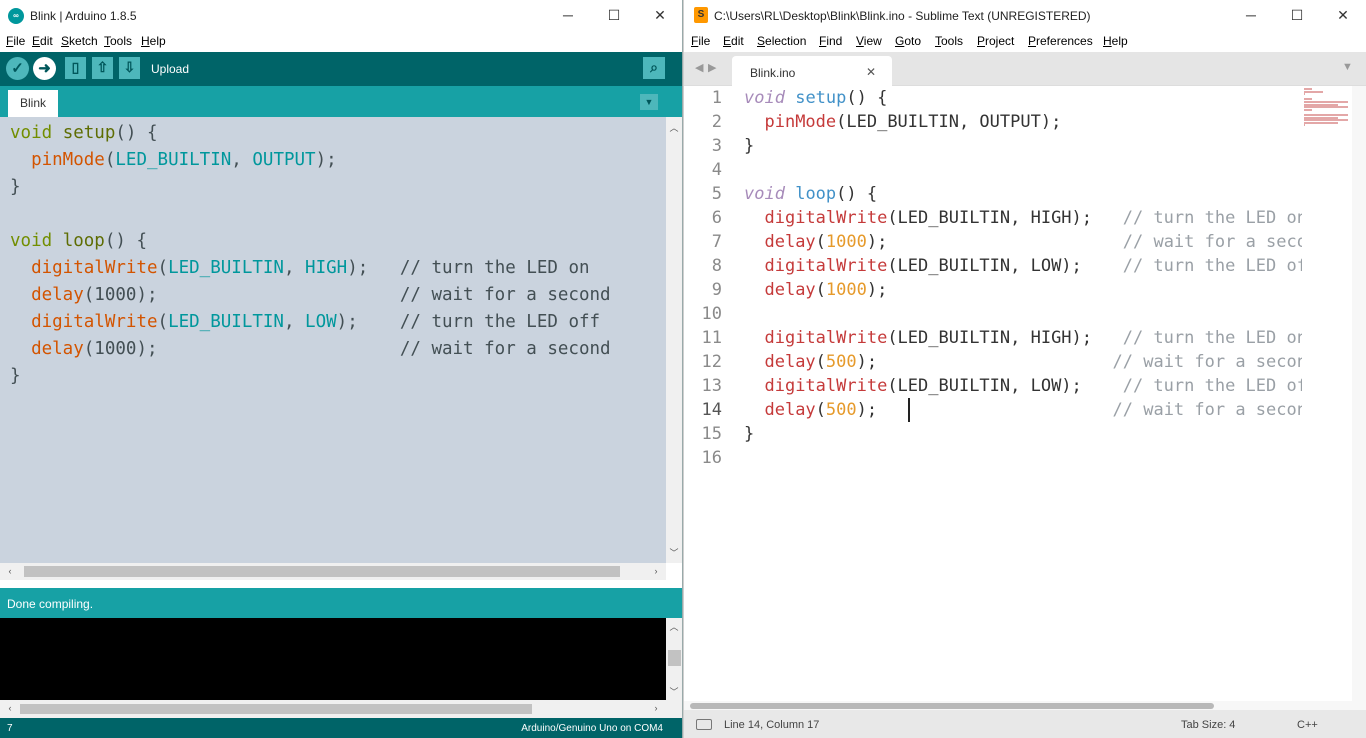 This screenshot has height=738, width=1366. I want to click on sublime-horizontal-scrollbar, so click(1025, 705).